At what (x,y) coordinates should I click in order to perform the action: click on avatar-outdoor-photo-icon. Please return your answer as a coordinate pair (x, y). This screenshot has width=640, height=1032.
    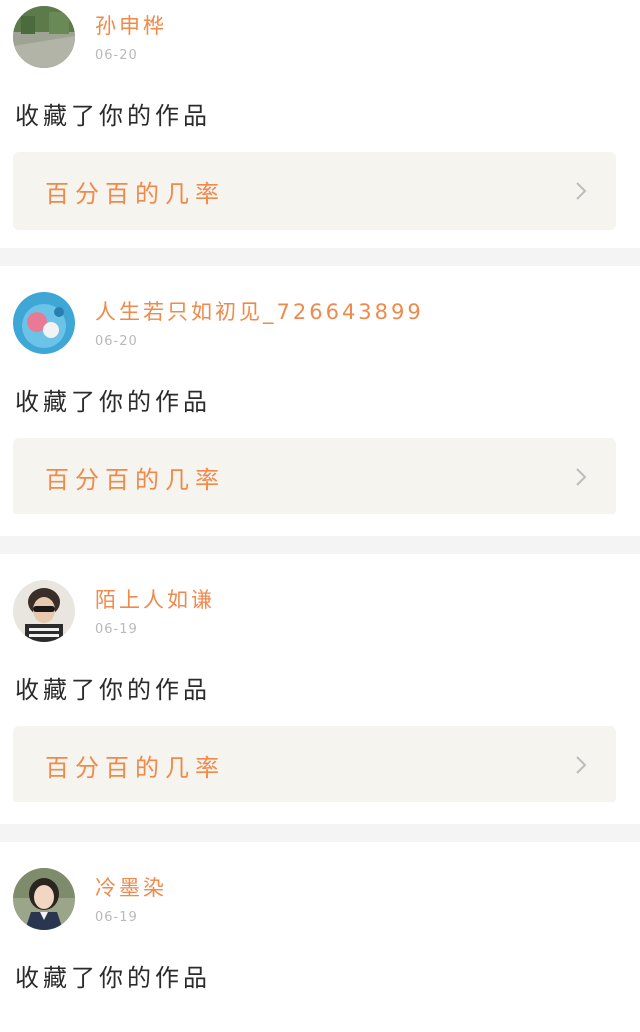
    Looking at the image, I should click on (44, 37).